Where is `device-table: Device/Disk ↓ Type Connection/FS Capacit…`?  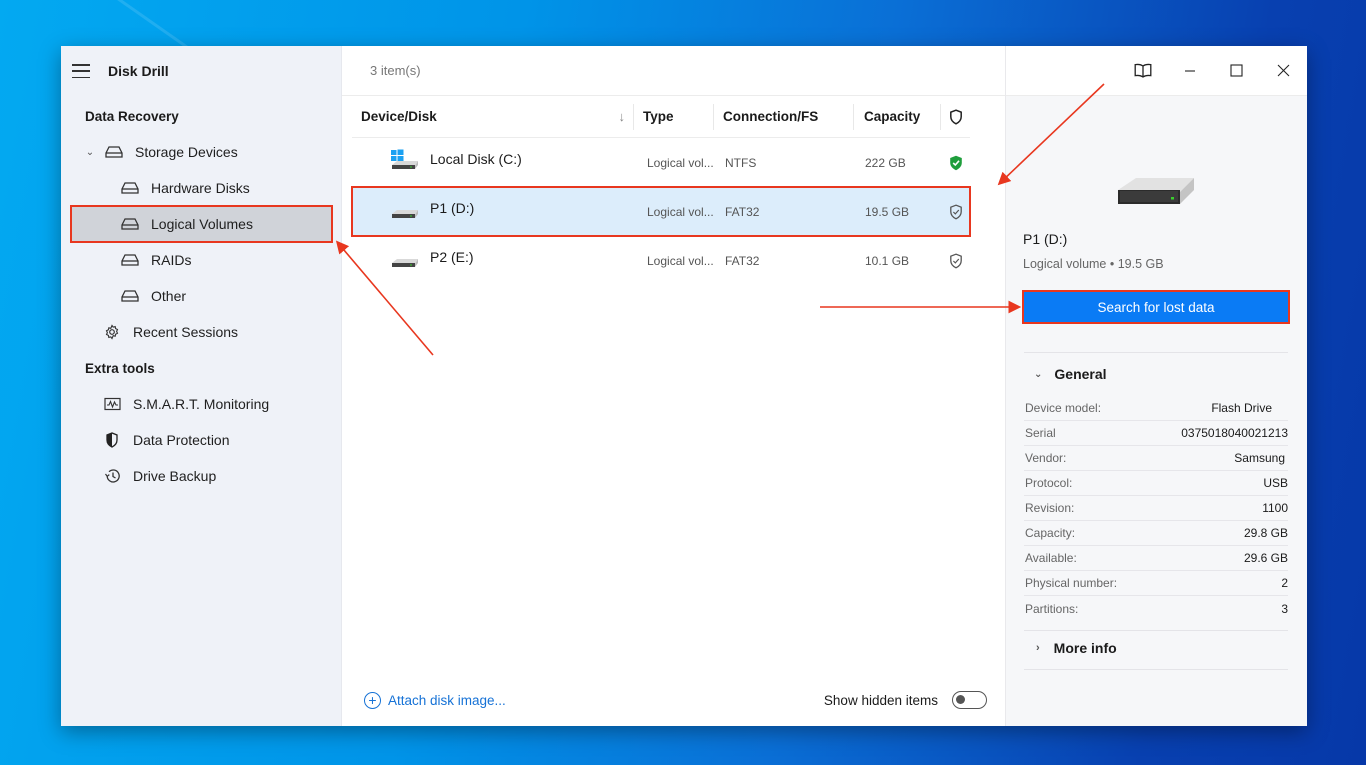
device-table: Device/Disk ↓ Type Connection/FS Capacit… is located at coordinates (661, 190).